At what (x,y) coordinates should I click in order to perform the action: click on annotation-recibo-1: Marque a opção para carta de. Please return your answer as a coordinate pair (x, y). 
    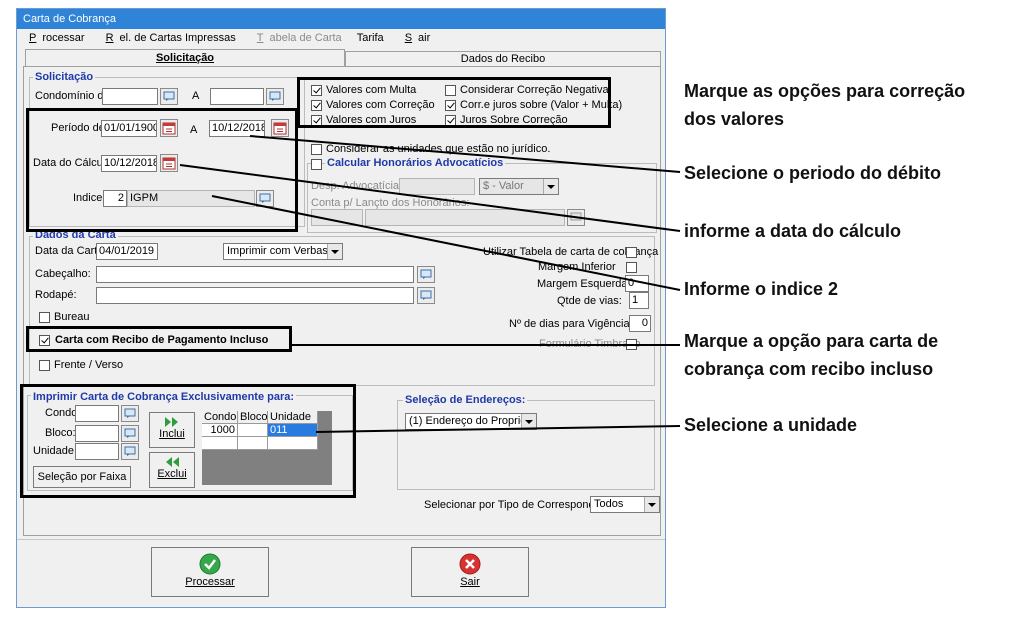
    Looking at the image, I should click on (811, 341).